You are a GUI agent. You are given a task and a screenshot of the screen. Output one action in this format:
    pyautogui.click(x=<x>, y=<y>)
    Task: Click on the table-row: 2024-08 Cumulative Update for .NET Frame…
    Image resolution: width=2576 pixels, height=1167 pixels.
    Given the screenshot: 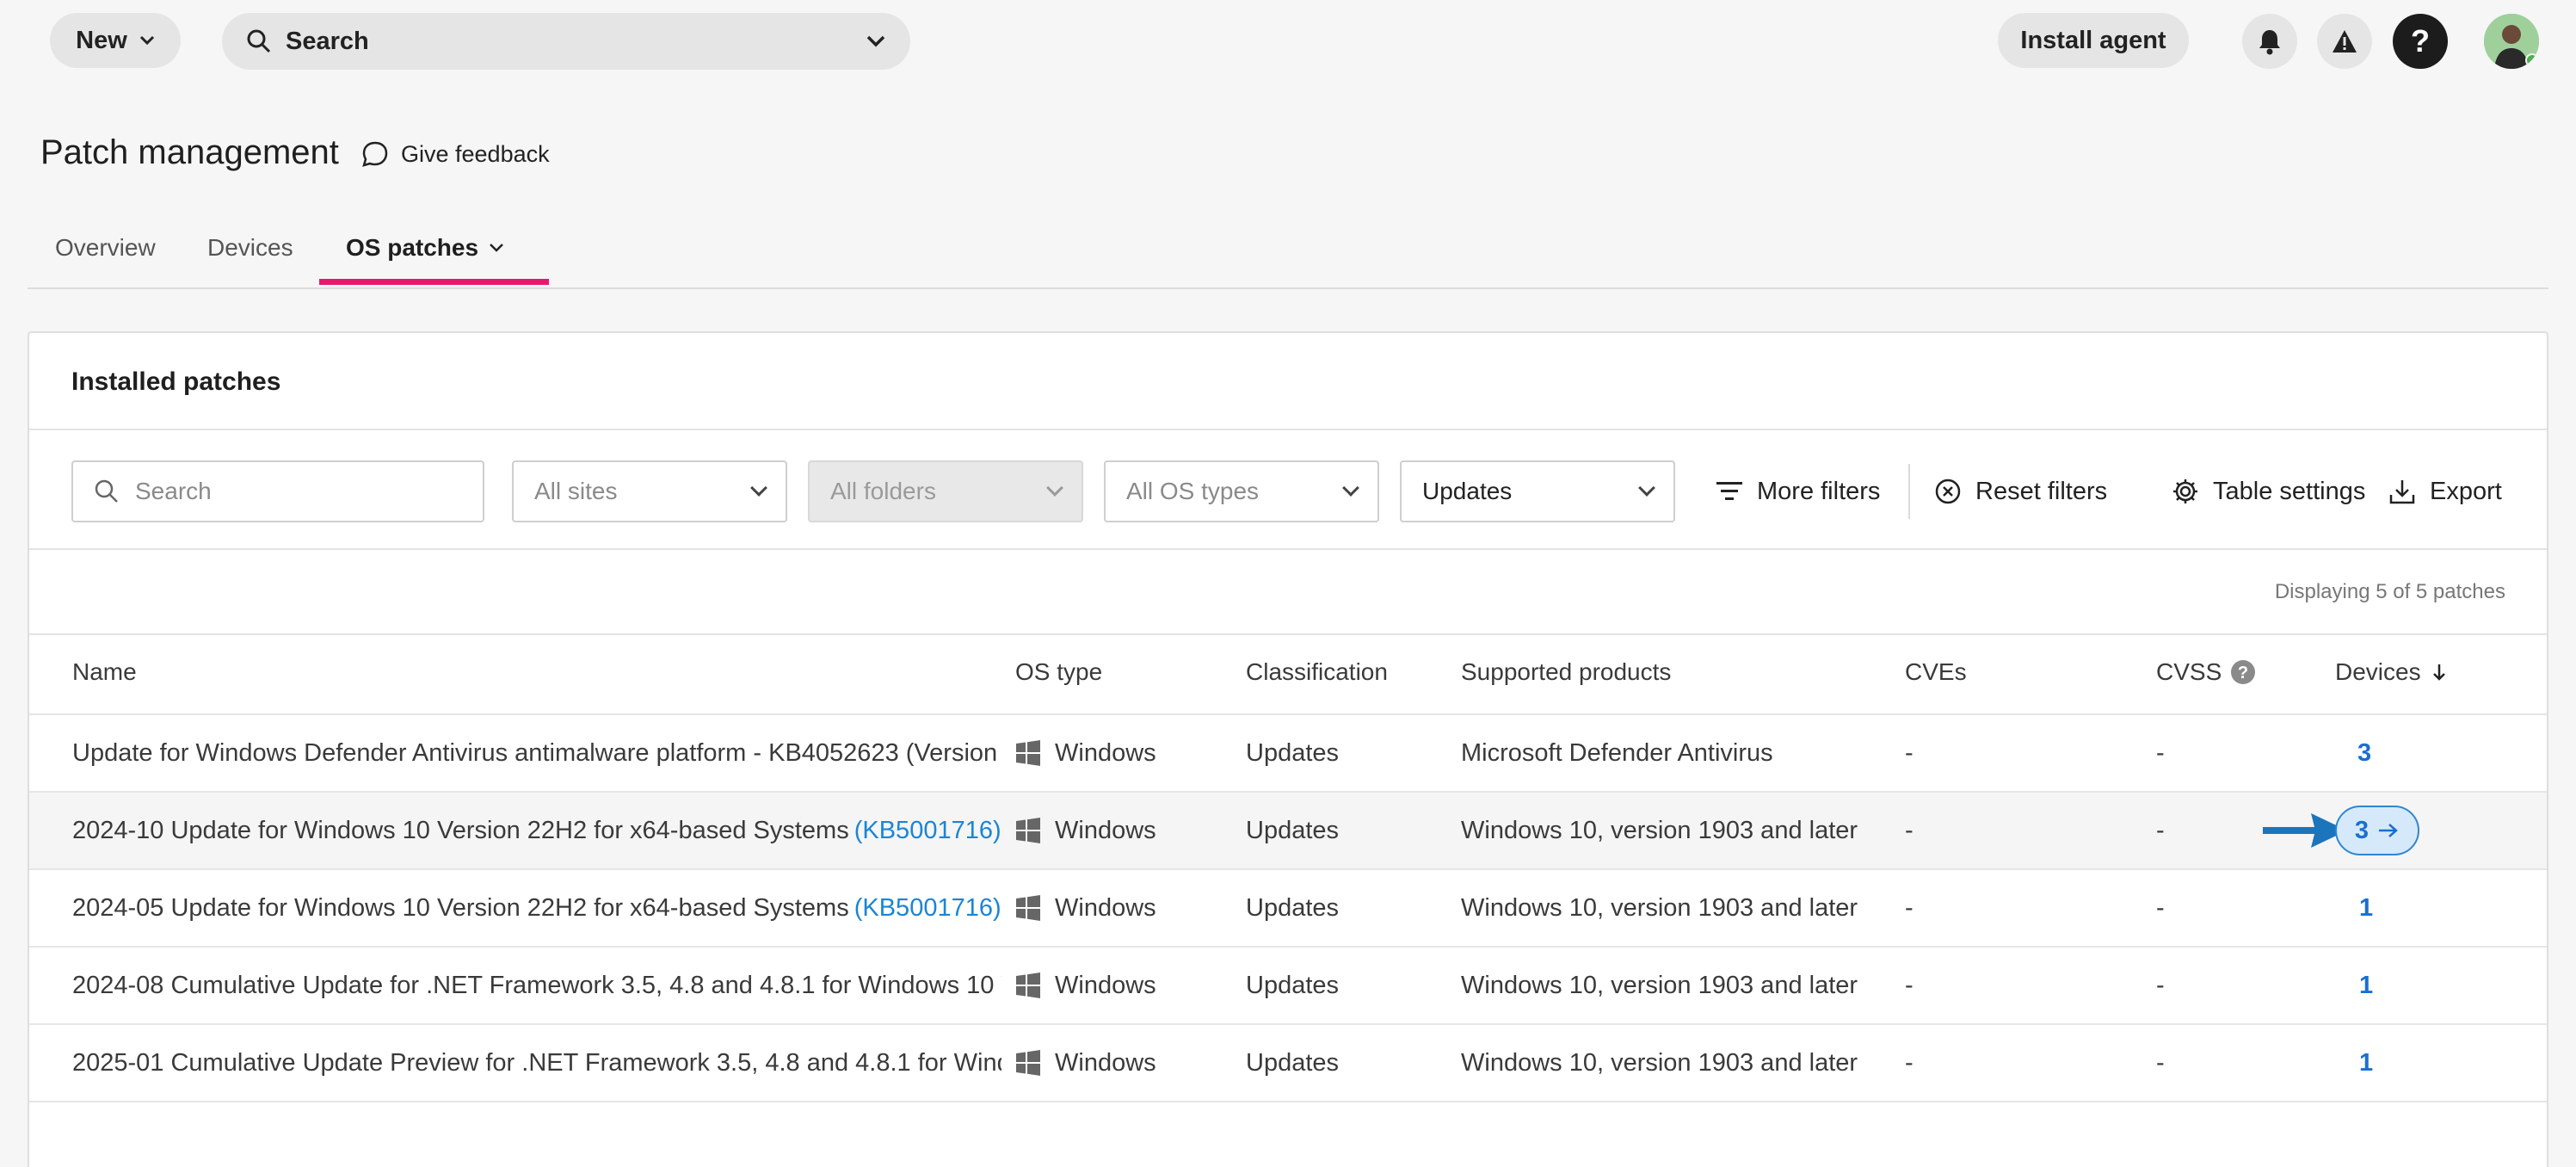 What is the action you would take?
    pyautogui.click(x=1288, y=986)
    